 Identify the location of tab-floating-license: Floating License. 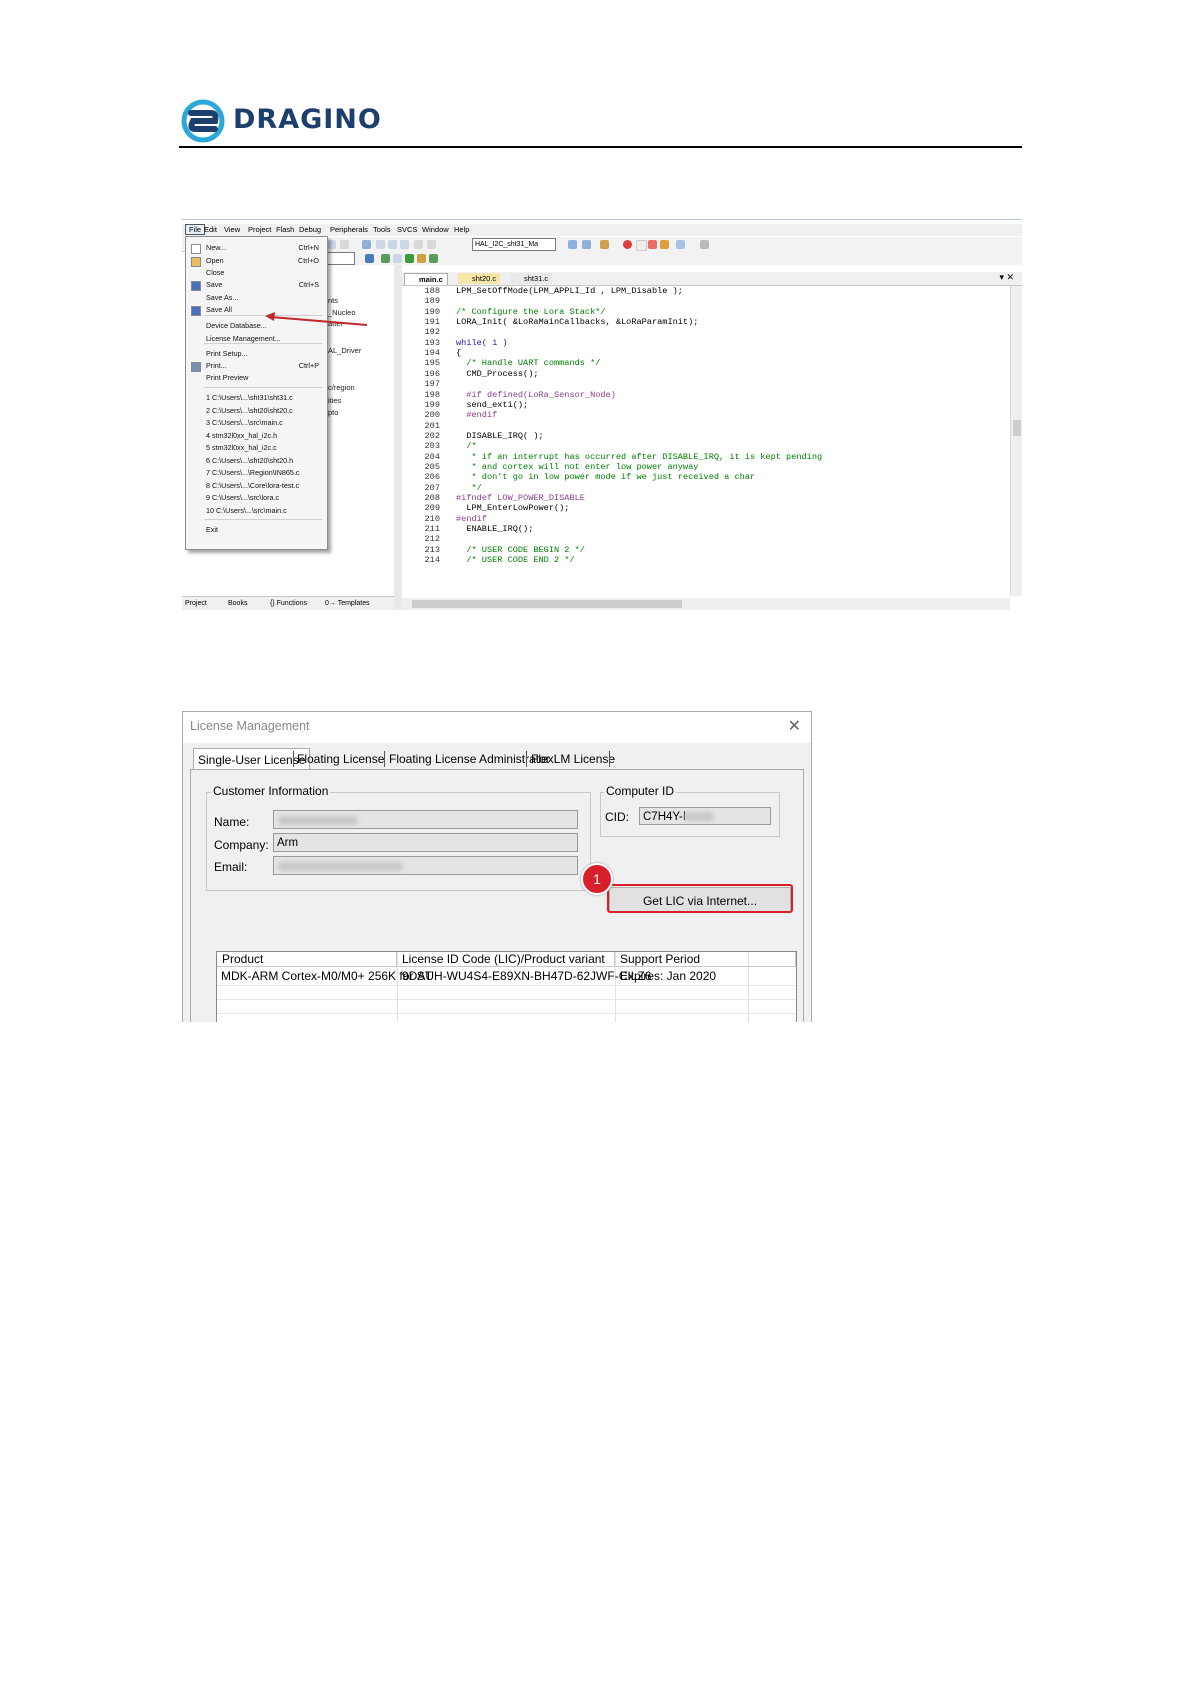
(340, 759).